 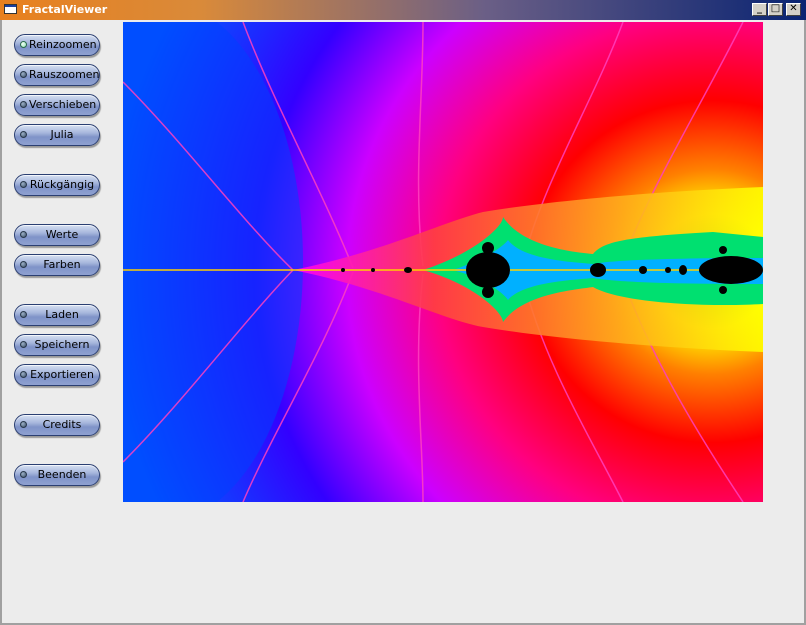 I want to click on undo-button: Rückgängig, so click(x=57, y=185).